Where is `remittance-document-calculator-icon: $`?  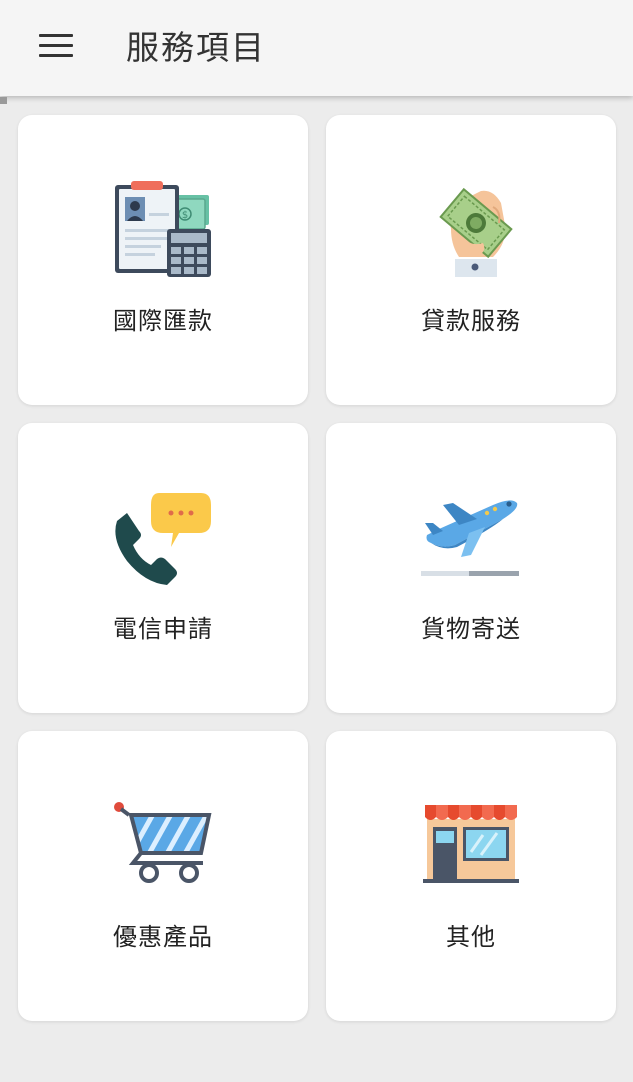 remittance-document-calculator-icon: $ is located at coordinates (163, 229).